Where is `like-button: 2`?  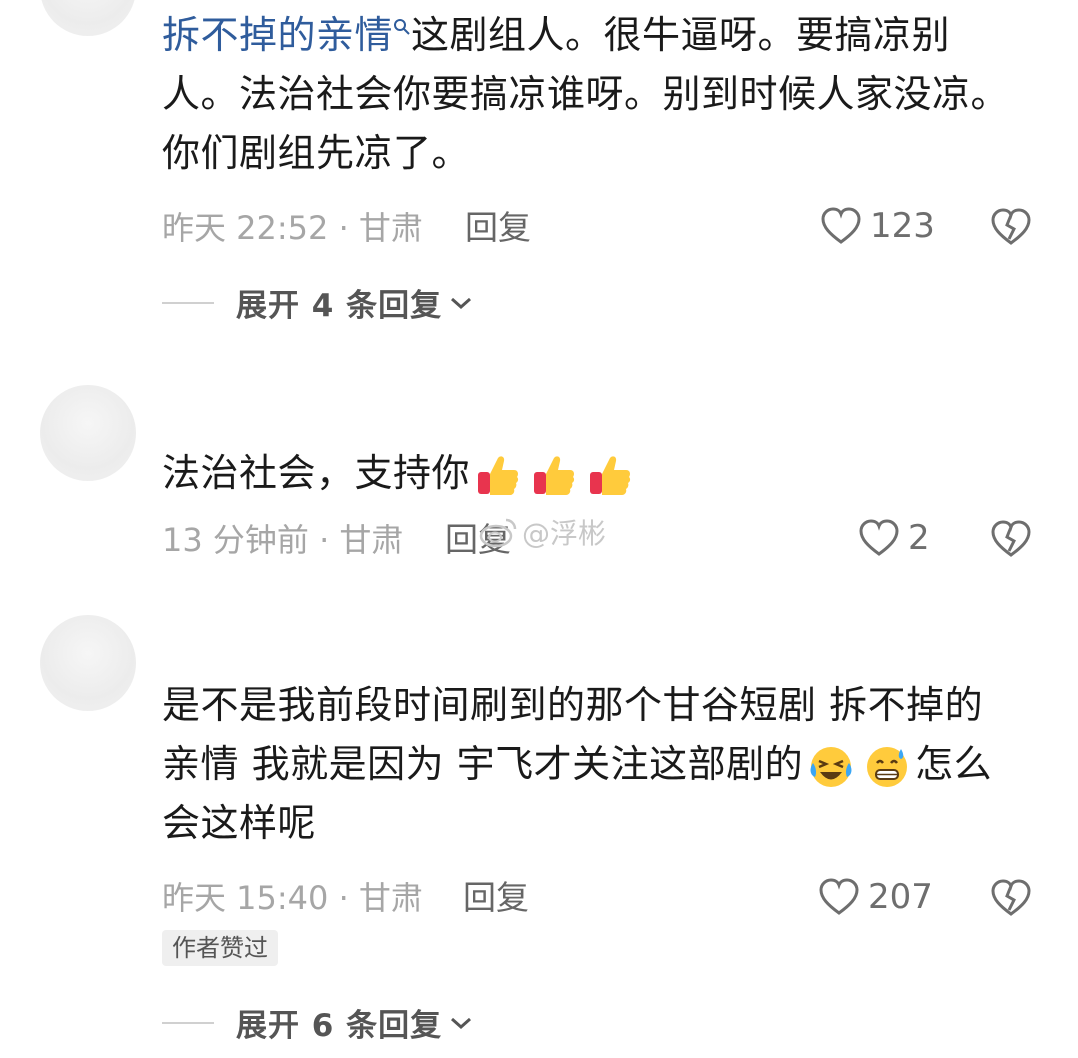
like-button: 2 is located at coordinates (894, 538).